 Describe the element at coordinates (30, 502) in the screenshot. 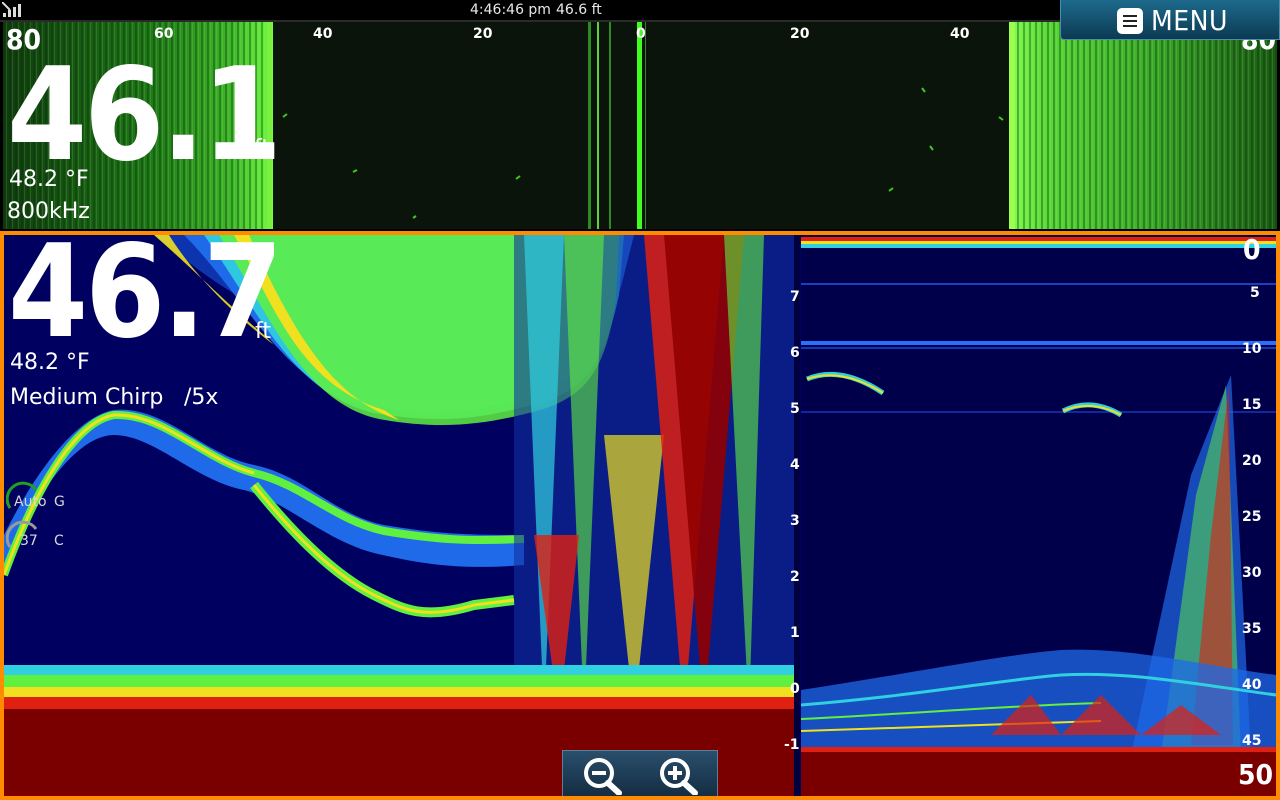

I see `gain-mode-label: Auto` at that location.